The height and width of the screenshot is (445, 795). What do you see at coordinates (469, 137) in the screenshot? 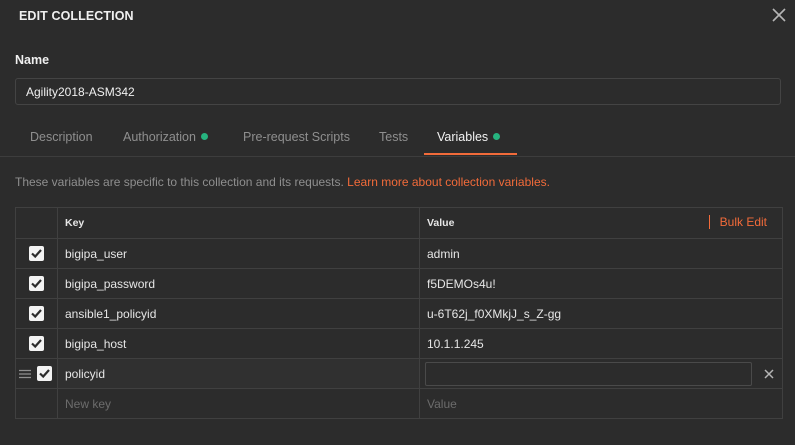
I see `tab-variables: Variables` at bounding box center [469, 137].